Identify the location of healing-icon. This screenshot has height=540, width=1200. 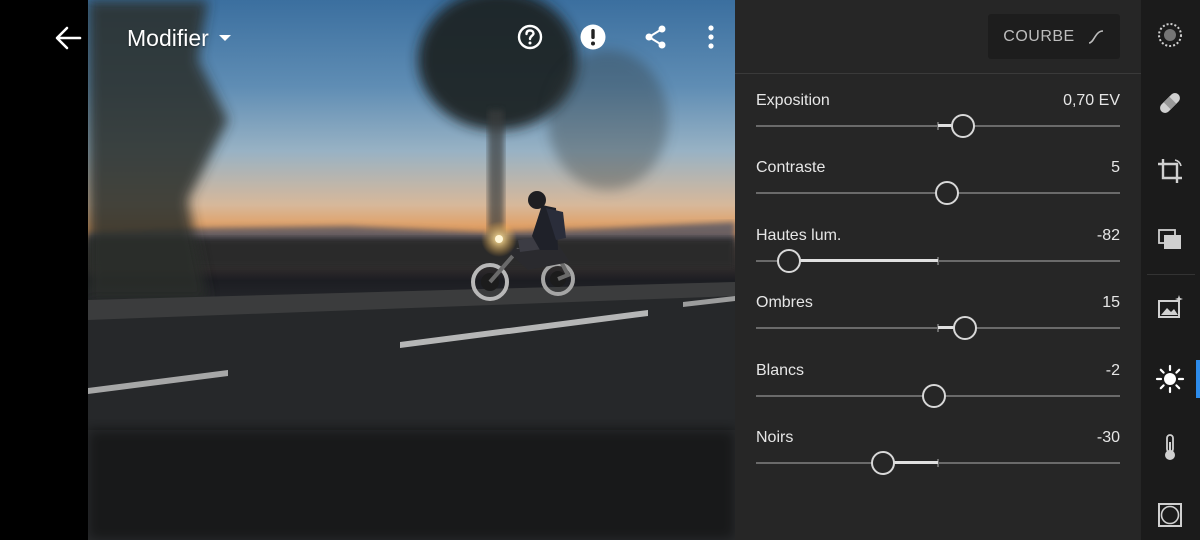
(1170, 103).